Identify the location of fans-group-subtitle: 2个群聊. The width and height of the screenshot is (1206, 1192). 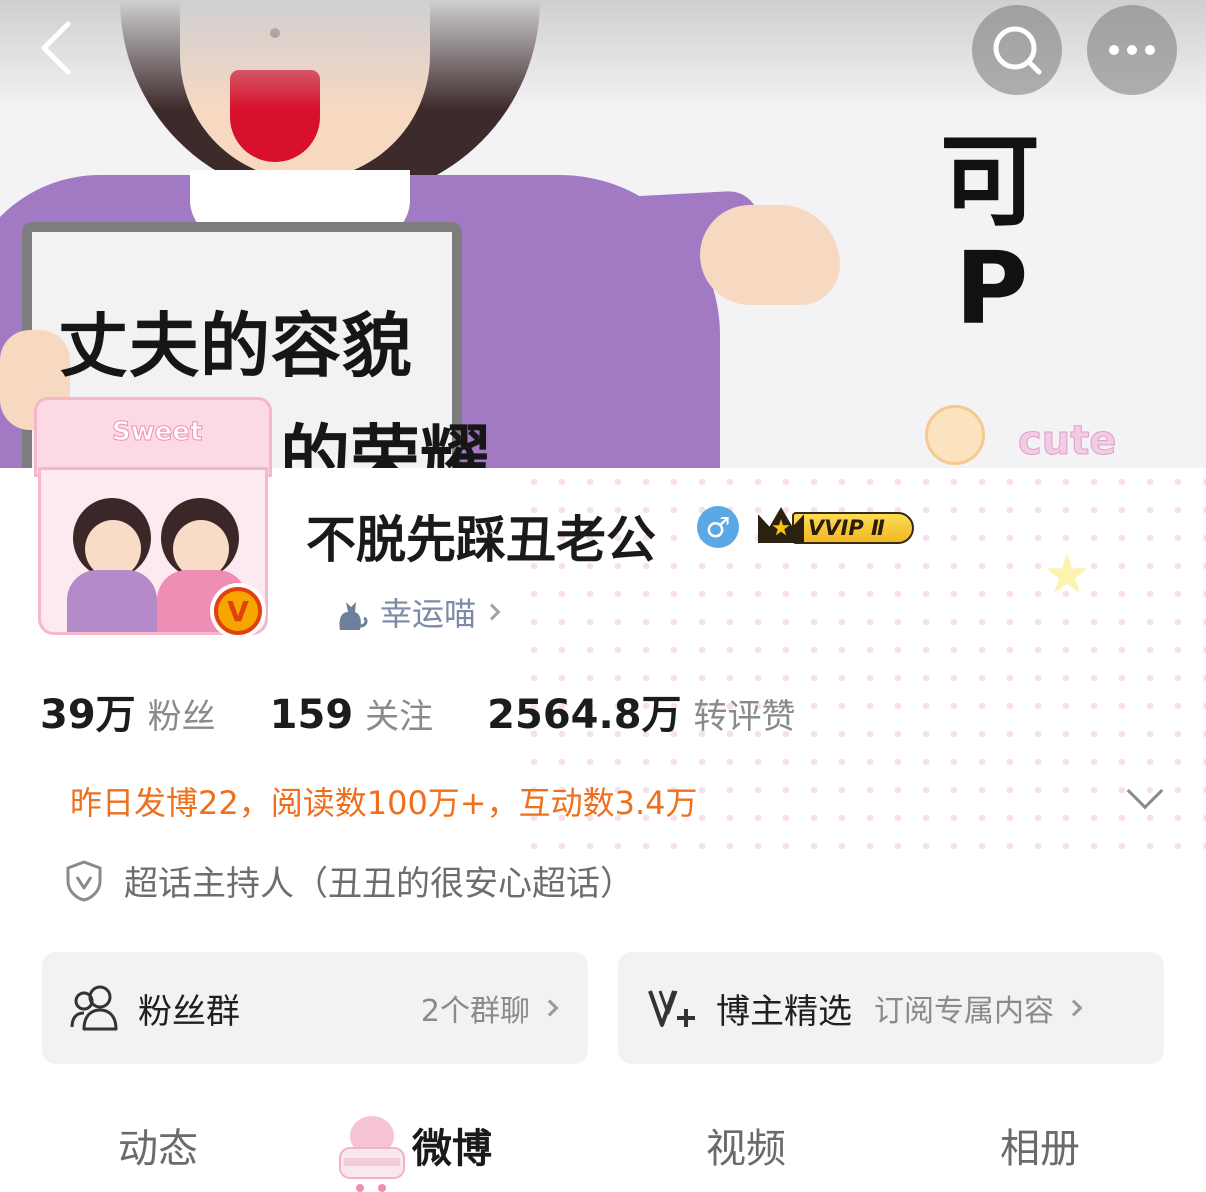
(475, 1011).